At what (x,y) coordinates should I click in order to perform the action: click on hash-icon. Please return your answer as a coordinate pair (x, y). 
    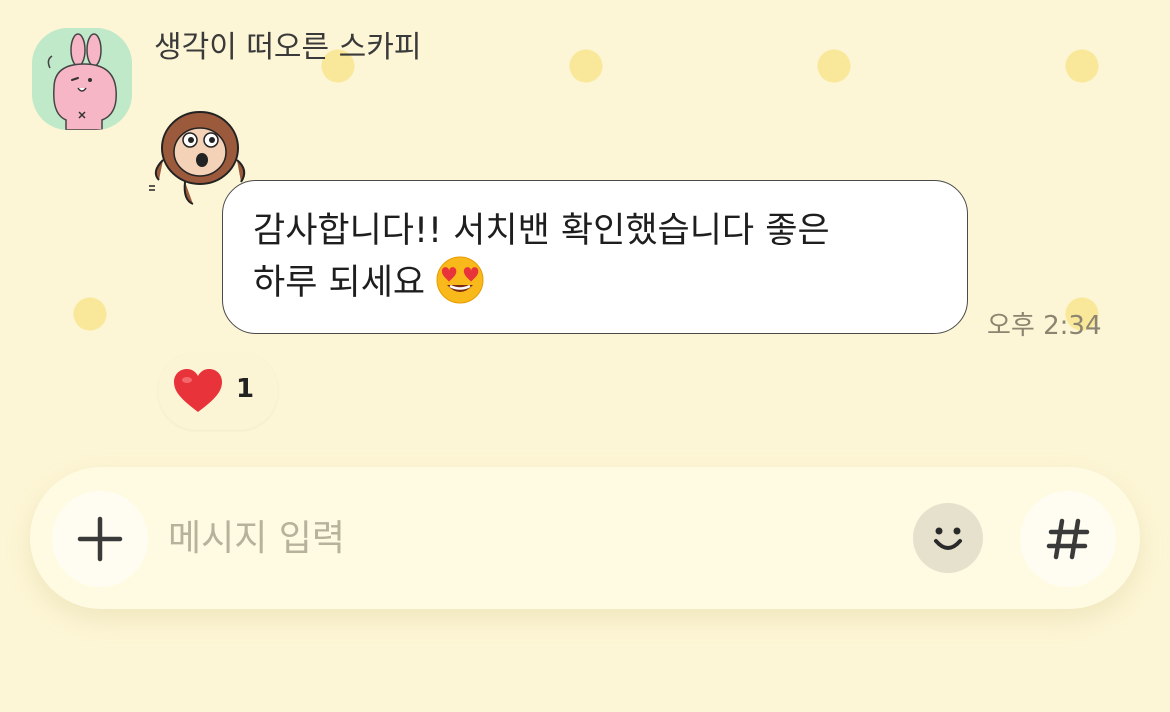
    Looking at the image, I should click on (1068, 539).